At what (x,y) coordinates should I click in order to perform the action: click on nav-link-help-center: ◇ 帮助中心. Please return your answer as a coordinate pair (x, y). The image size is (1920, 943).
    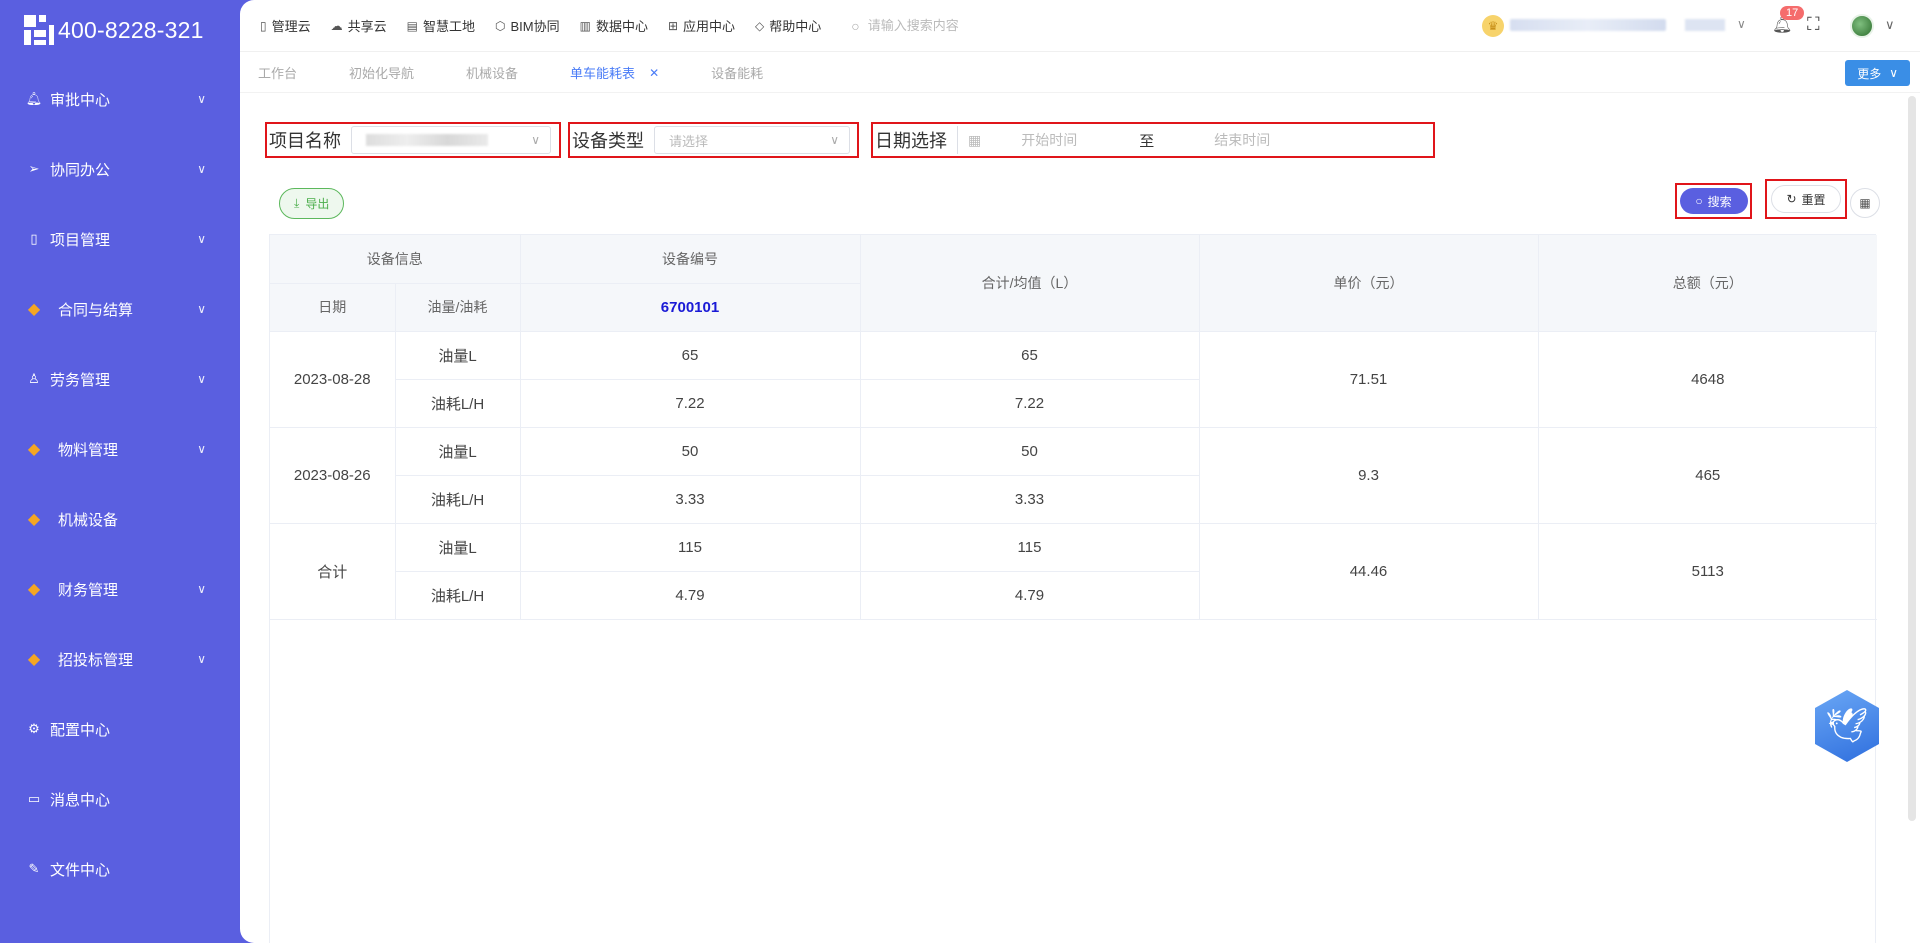
    Looking at the image, I should click on (788, 25).